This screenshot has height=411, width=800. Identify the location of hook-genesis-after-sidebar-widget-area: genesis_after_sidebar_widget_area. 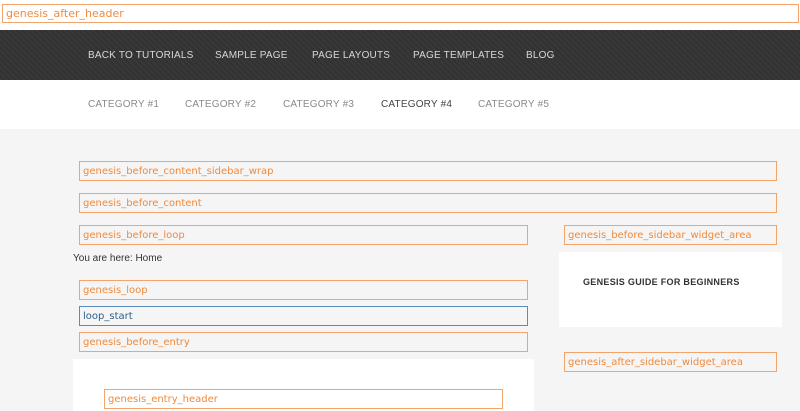
(670, 362).